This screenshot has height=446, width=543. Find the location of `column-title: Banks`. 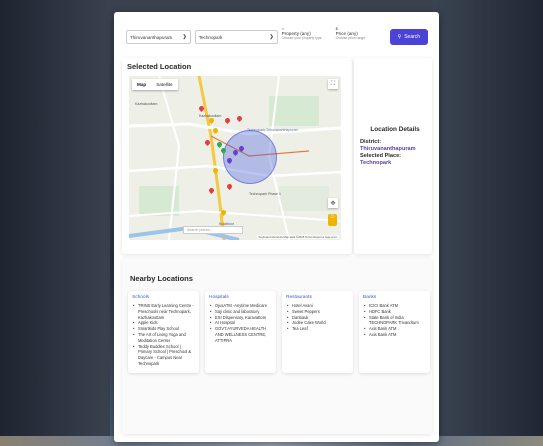

column-title: Banks is located at coordinates (370, 297).